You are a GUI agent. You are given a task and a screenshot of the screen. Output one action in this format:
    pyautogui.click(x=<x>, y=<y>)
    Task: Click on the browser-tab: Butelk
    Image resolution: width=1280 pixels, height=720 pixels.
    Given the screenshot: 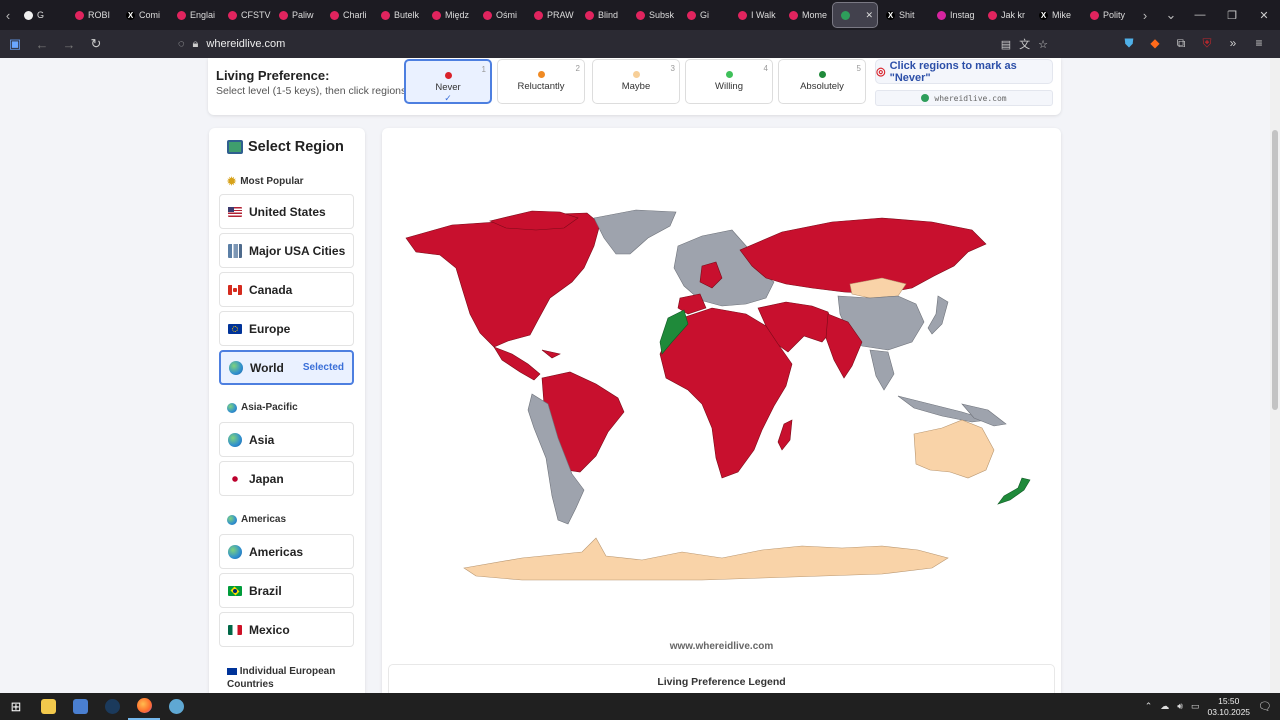 What is the action you would take?
    pyautogui.click(x=398, y=15)
    